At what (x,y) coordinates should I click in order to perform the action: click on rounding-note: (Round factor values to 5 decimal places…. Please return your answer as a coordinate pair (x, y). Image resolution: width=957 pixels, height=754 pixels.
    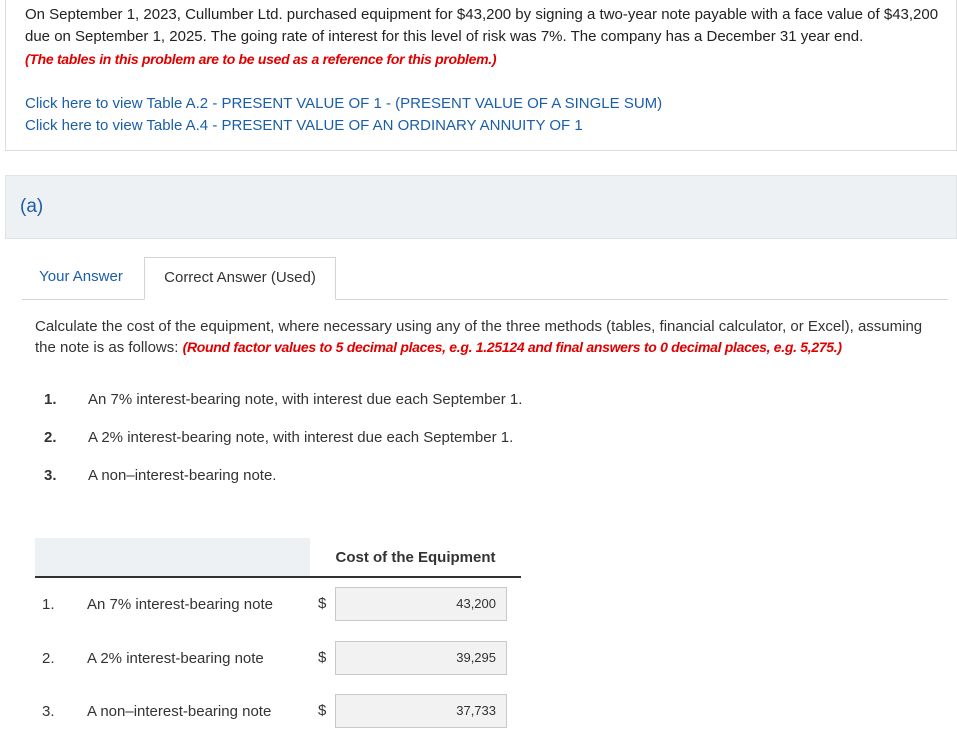
    Looking at the image, I should click on (512, 347).